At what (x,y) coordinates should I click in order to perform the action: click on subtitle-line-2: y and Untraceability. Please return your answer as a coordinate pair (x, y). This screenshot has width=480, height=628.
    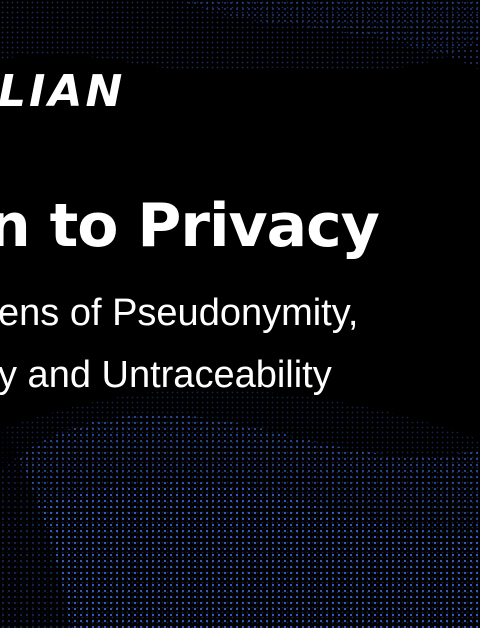
    Looking at the image, I should click on (166, 375).